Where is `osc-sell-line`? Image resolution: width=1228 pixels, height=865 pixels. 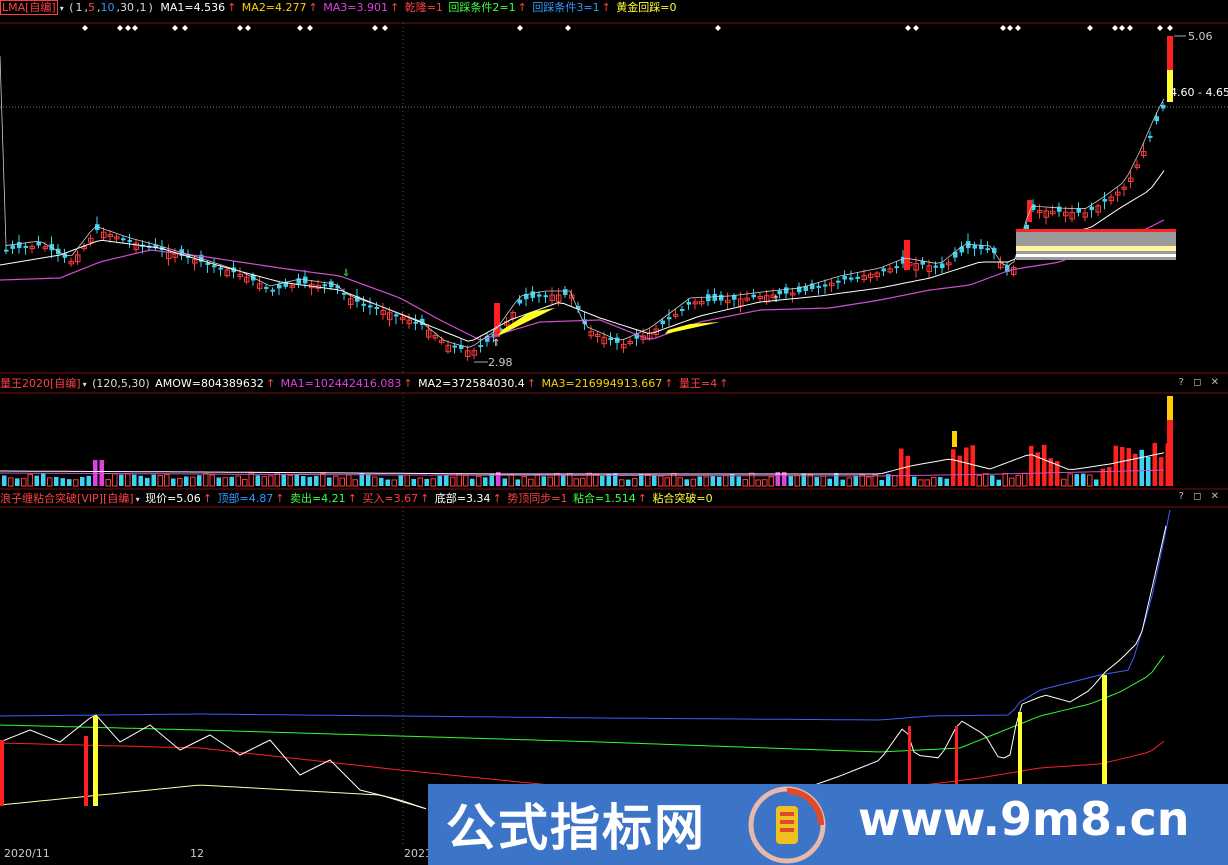
osc-sell-line is located at coordinates (582, 704).